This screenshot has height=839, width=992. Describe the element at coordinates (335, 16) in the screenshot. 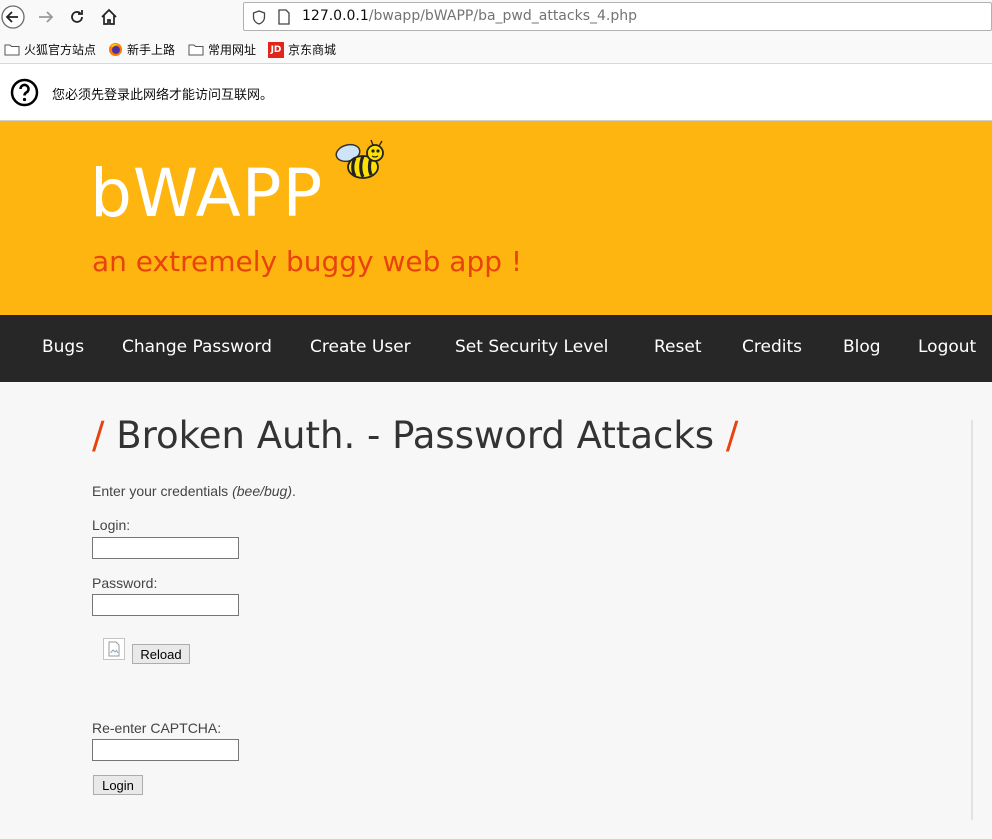

I see `url-host: 127.0.0.1` at that location.